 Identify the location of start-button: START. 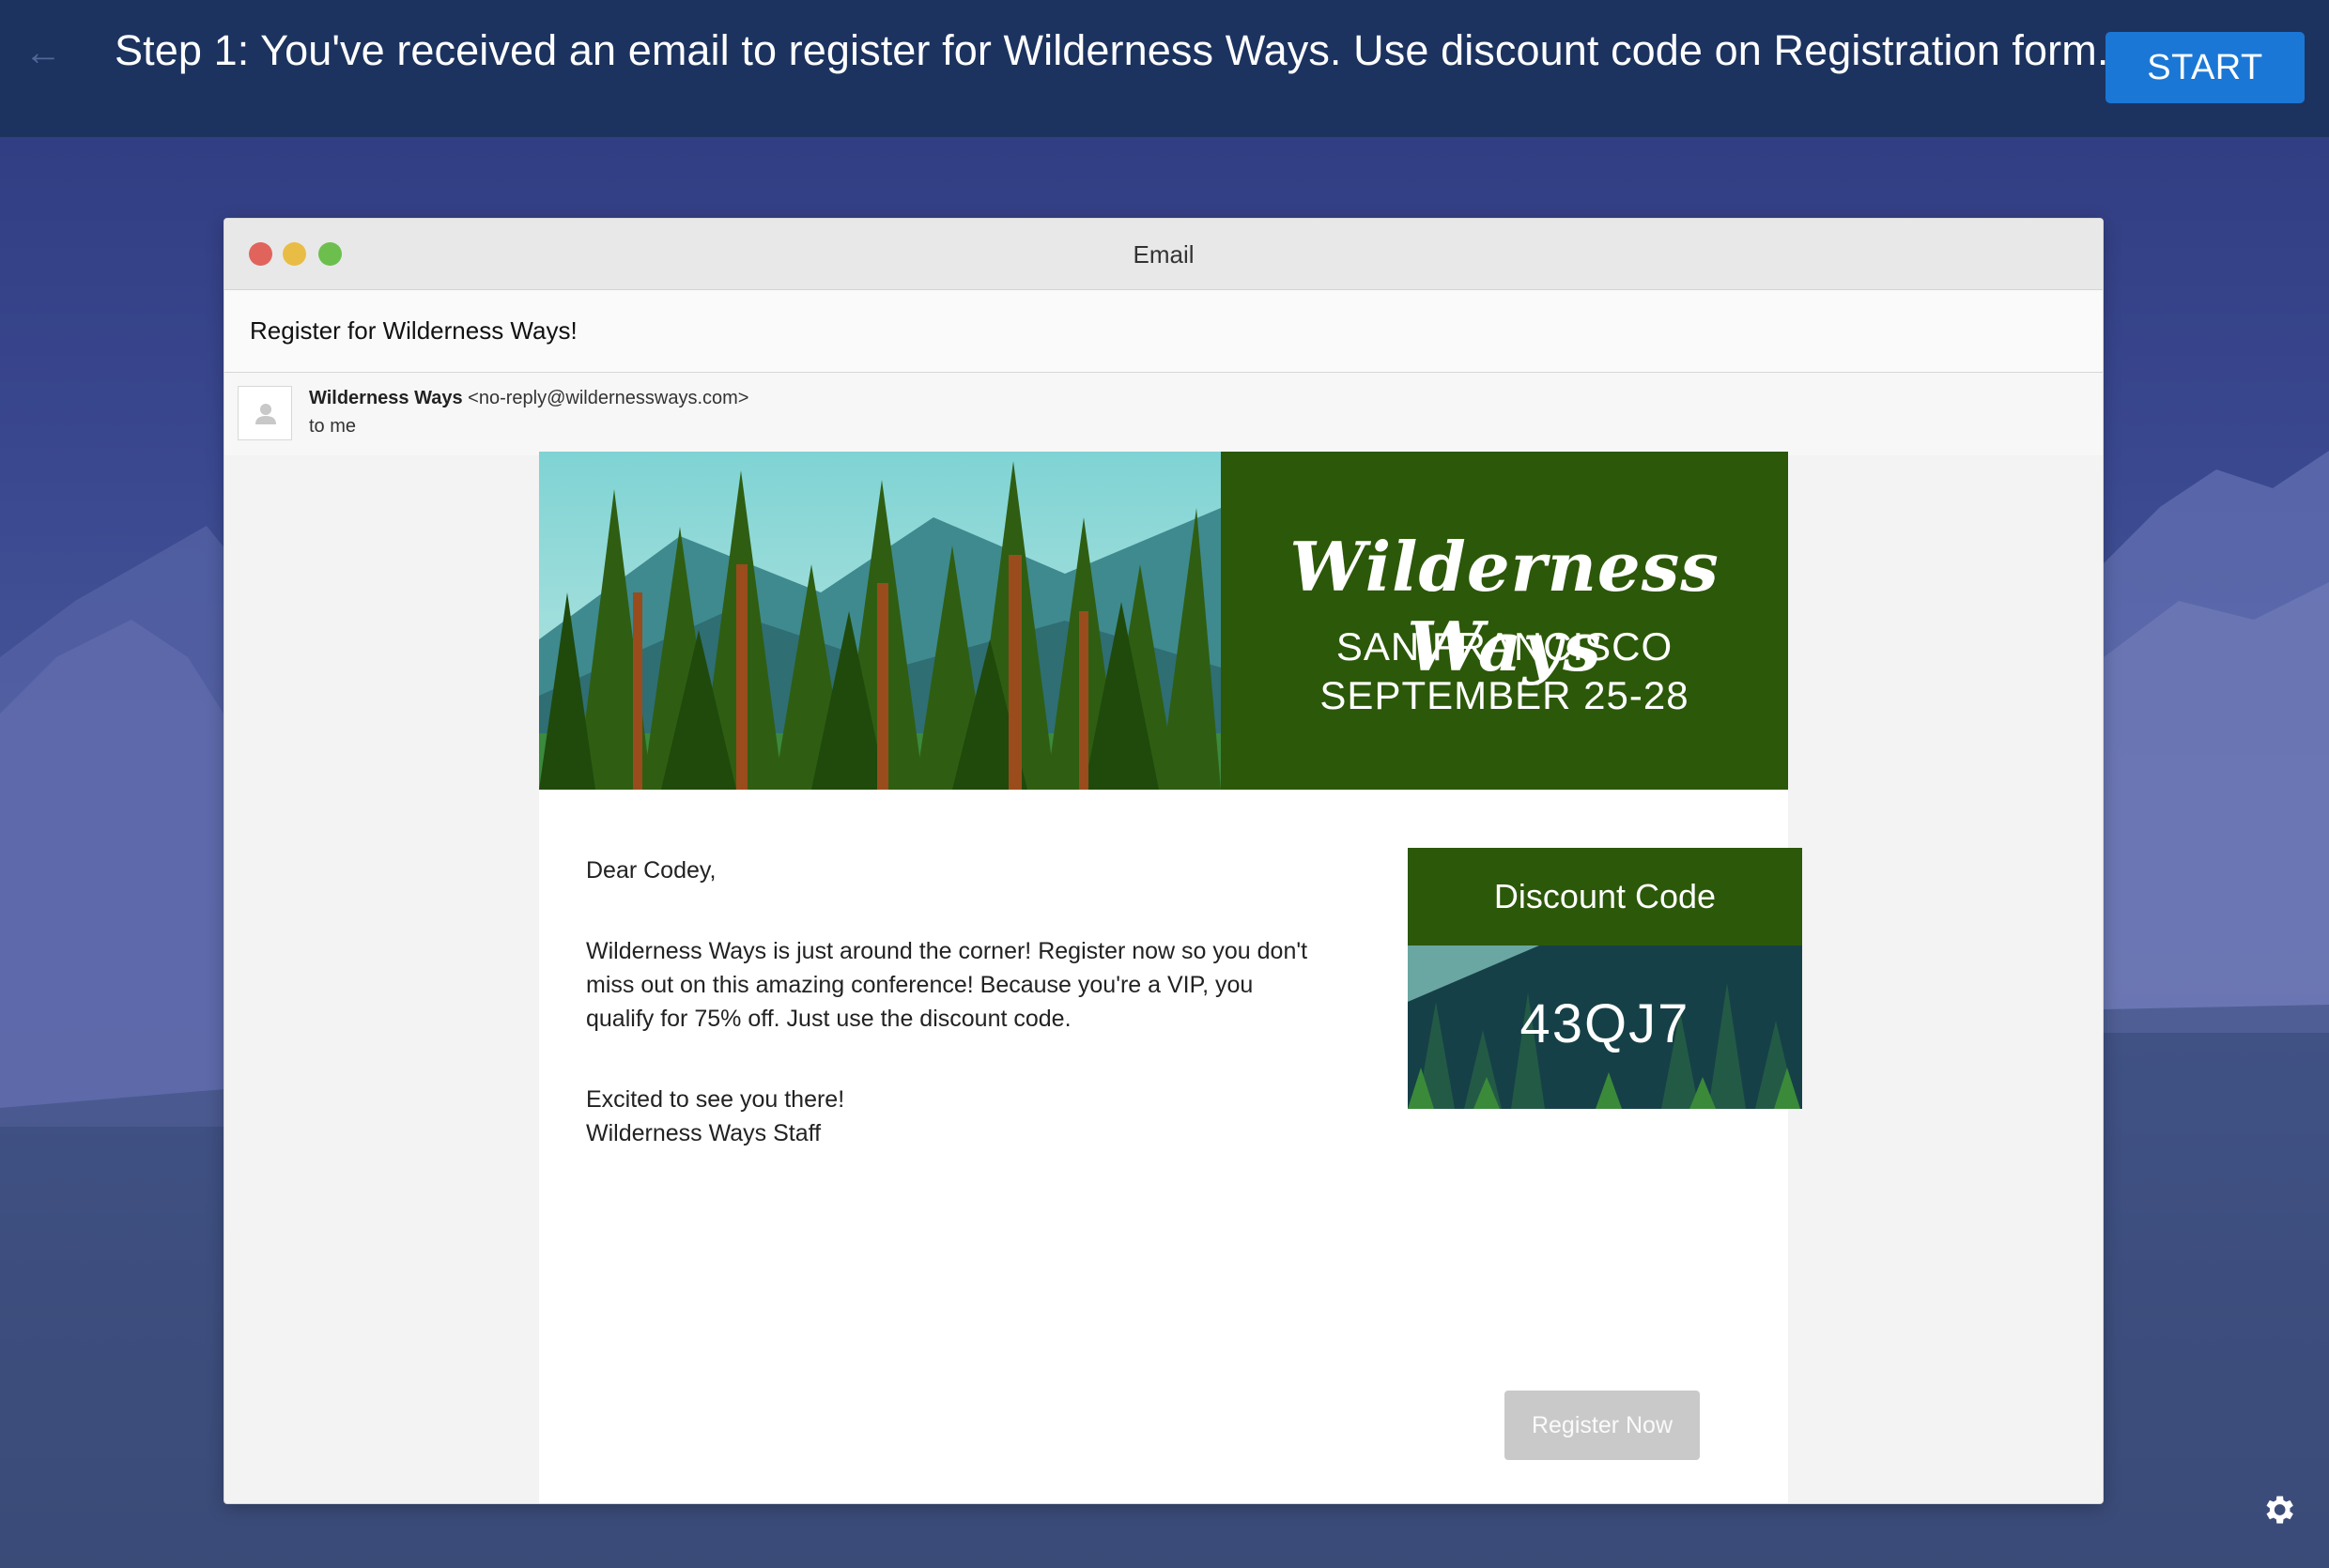
(2205, 67).